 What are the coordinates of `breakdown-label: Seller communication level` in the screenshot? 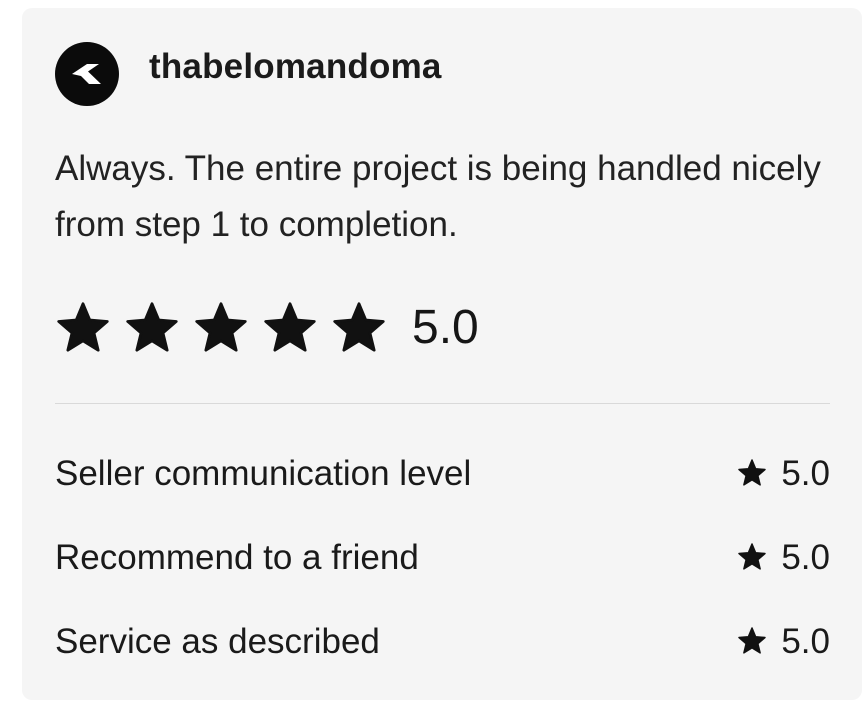 It's located at (263, 473).